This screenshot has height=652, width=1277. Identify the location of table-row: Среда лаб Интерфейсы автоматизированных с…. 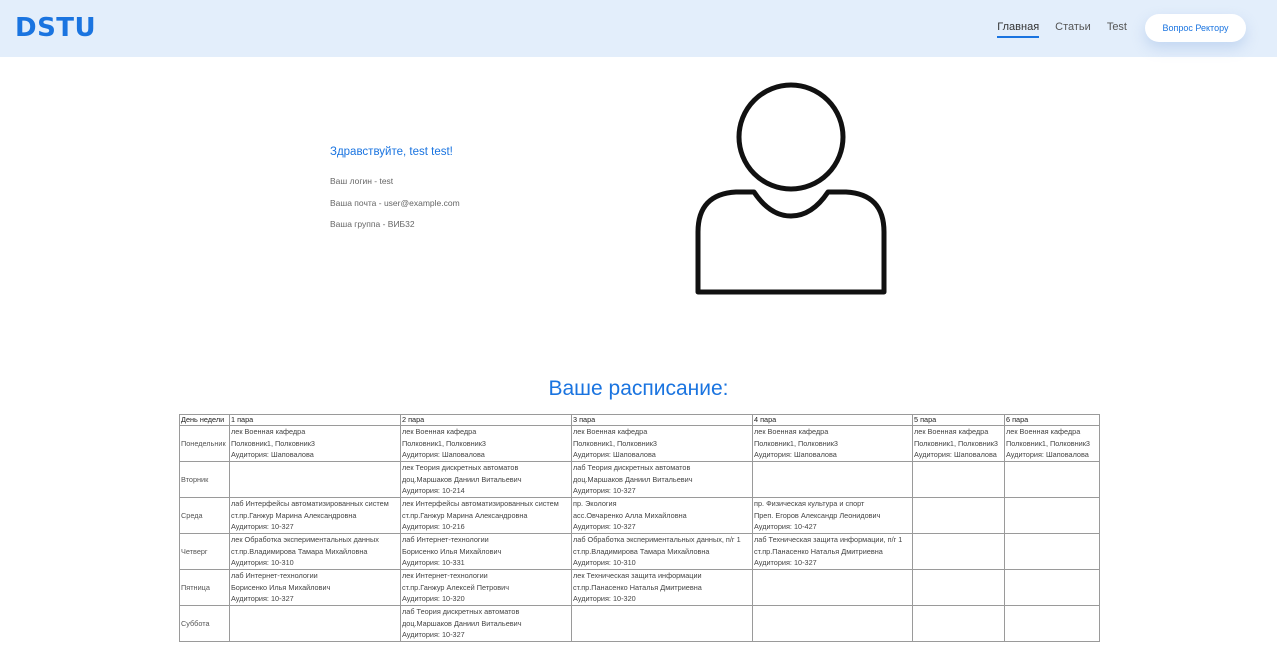
(639, 515).